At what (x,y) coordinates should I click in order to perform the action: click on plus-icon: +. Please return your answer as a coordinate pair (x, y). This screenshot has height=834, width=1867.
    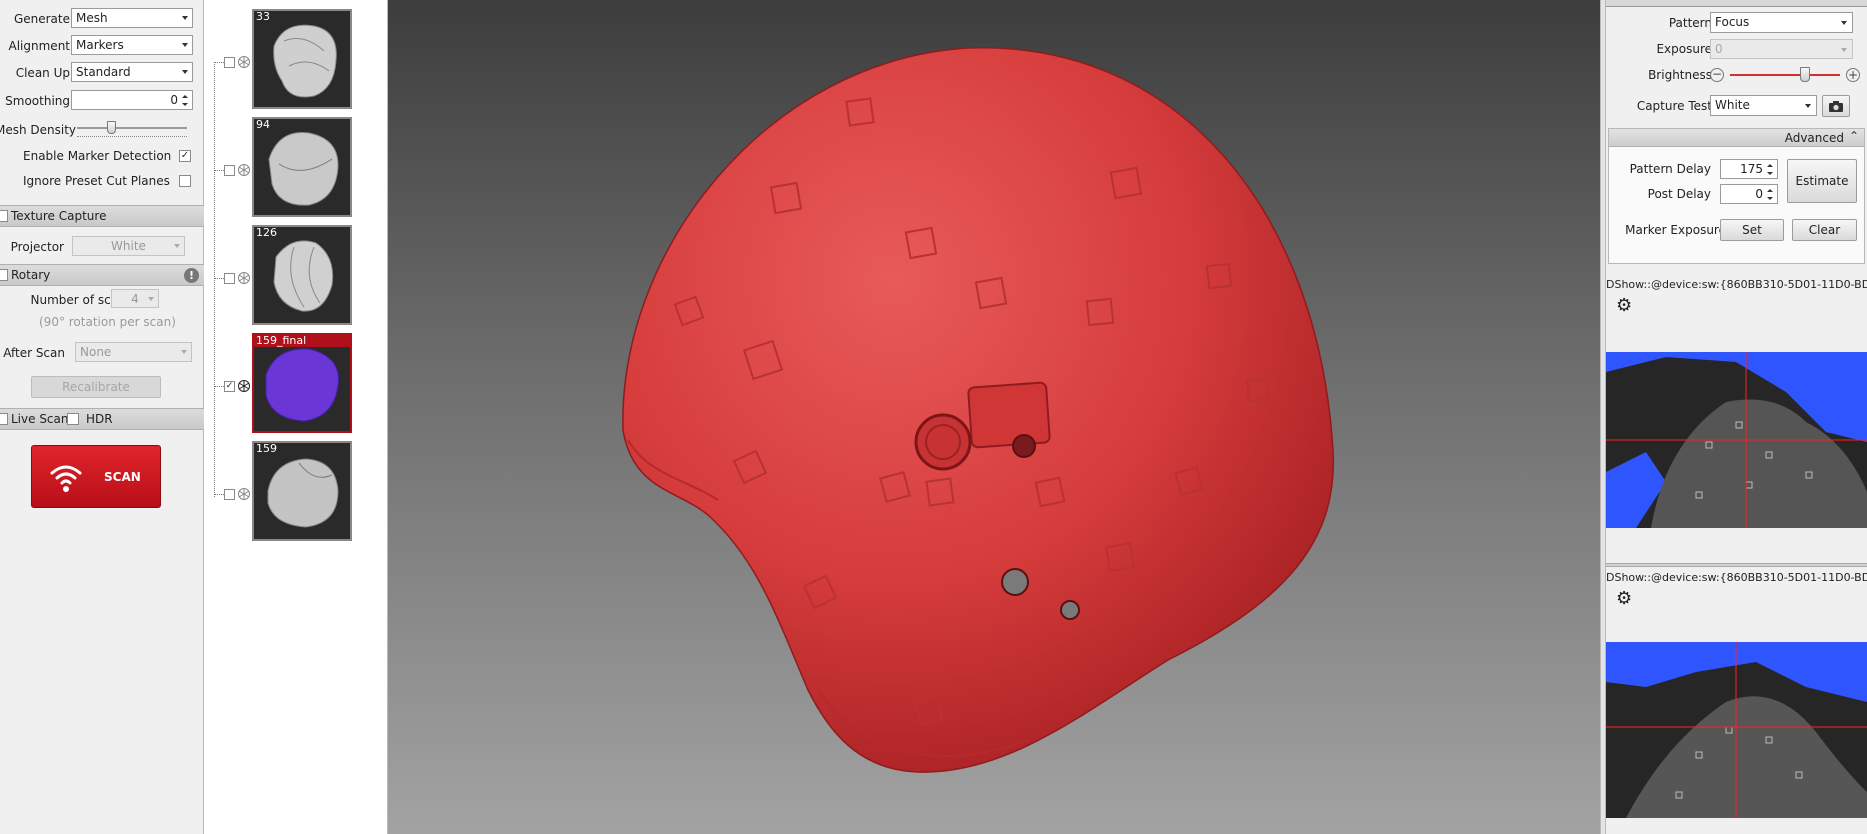
    Looking at the image, I should click on (1853, 75).